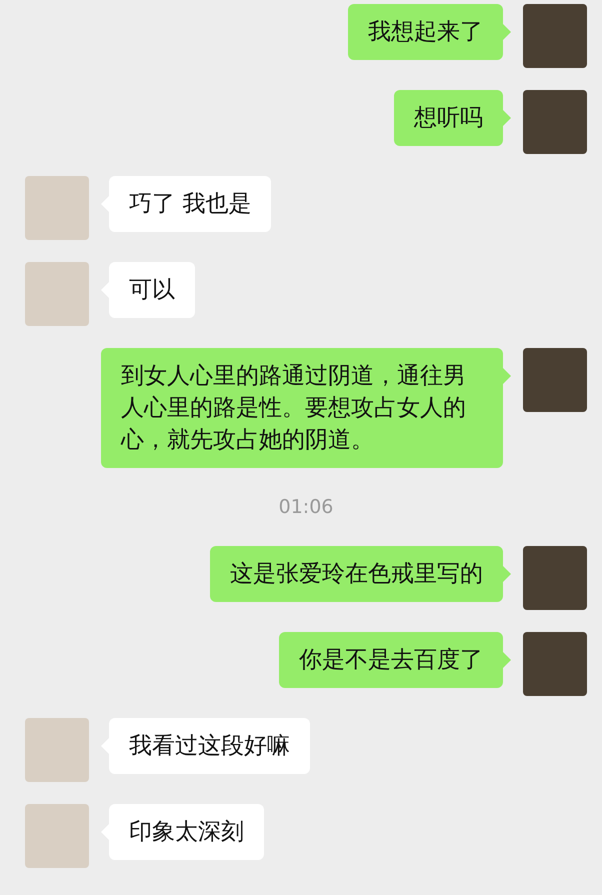 The height and width of the screenshot is (895, 602). Describe the element at coordinates (190, 204) in the screenshot. I see `message-bubble: 巧了 我也是` at that location.